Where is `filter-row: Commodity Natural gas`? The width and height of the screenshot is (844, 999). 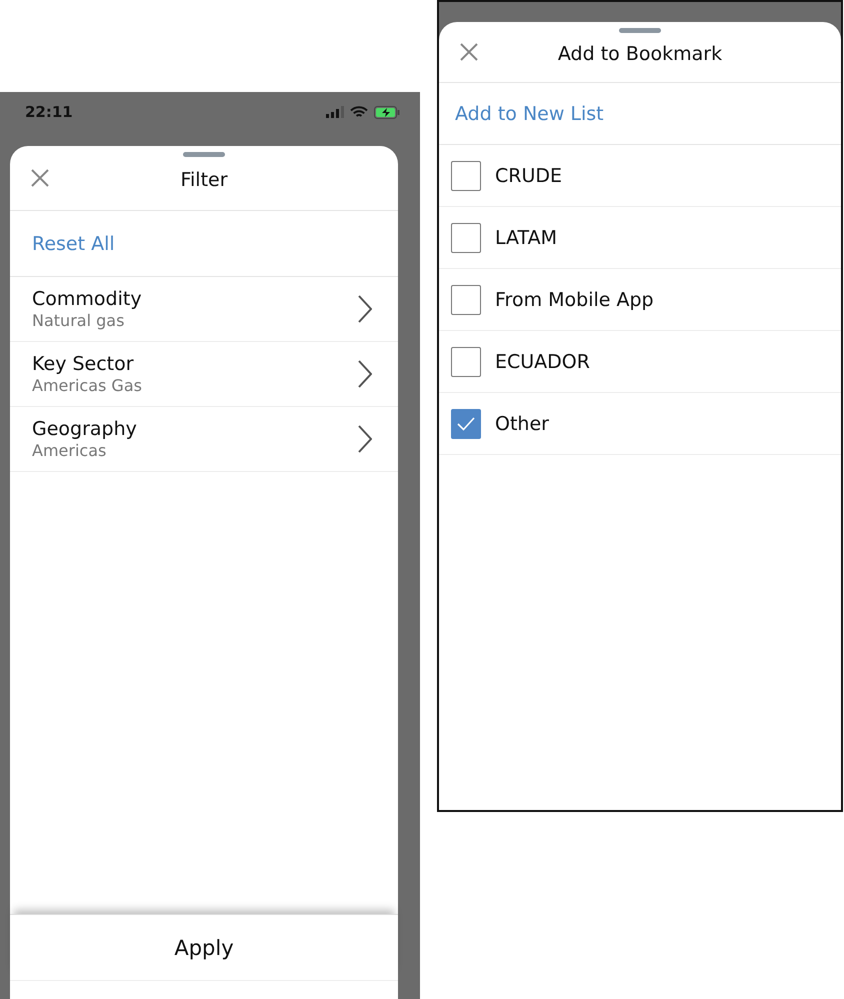
filter-row: Commodity Natural gas is located at coordinates (204, 309).